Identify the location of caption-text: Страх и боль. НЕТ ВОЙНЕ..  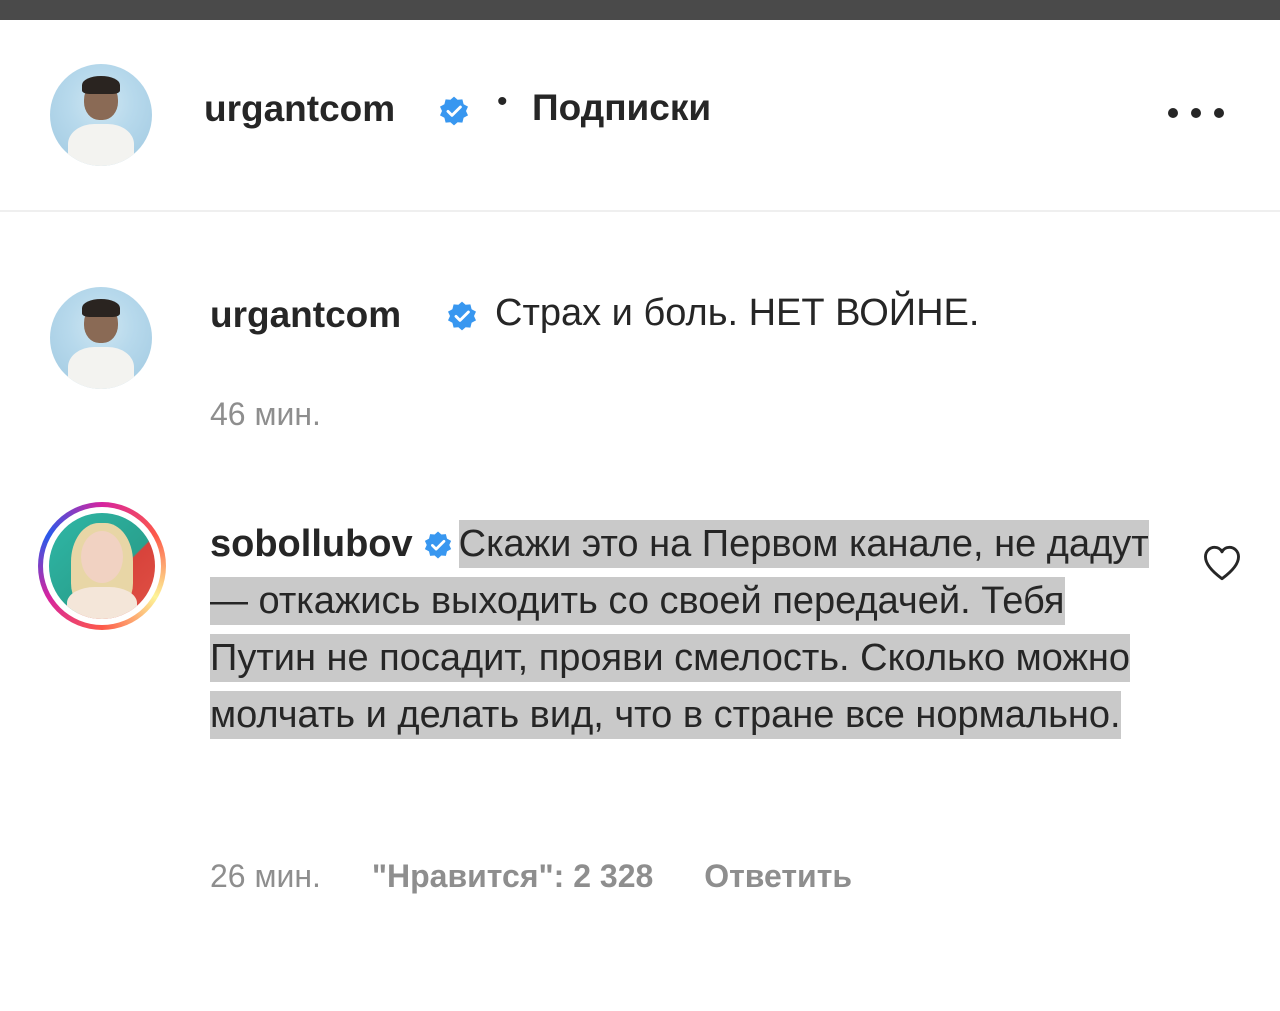
(737, 313).